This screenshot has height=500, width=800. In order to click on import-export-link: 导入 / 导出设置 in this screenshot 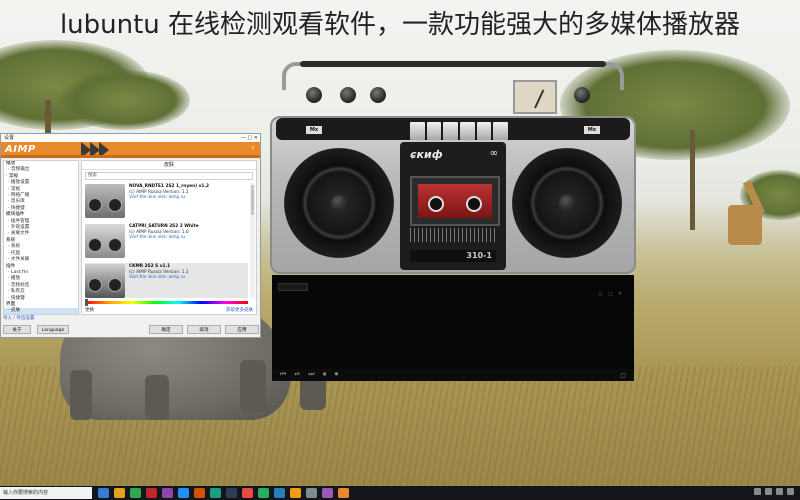, I will do `click(18, 318)`.